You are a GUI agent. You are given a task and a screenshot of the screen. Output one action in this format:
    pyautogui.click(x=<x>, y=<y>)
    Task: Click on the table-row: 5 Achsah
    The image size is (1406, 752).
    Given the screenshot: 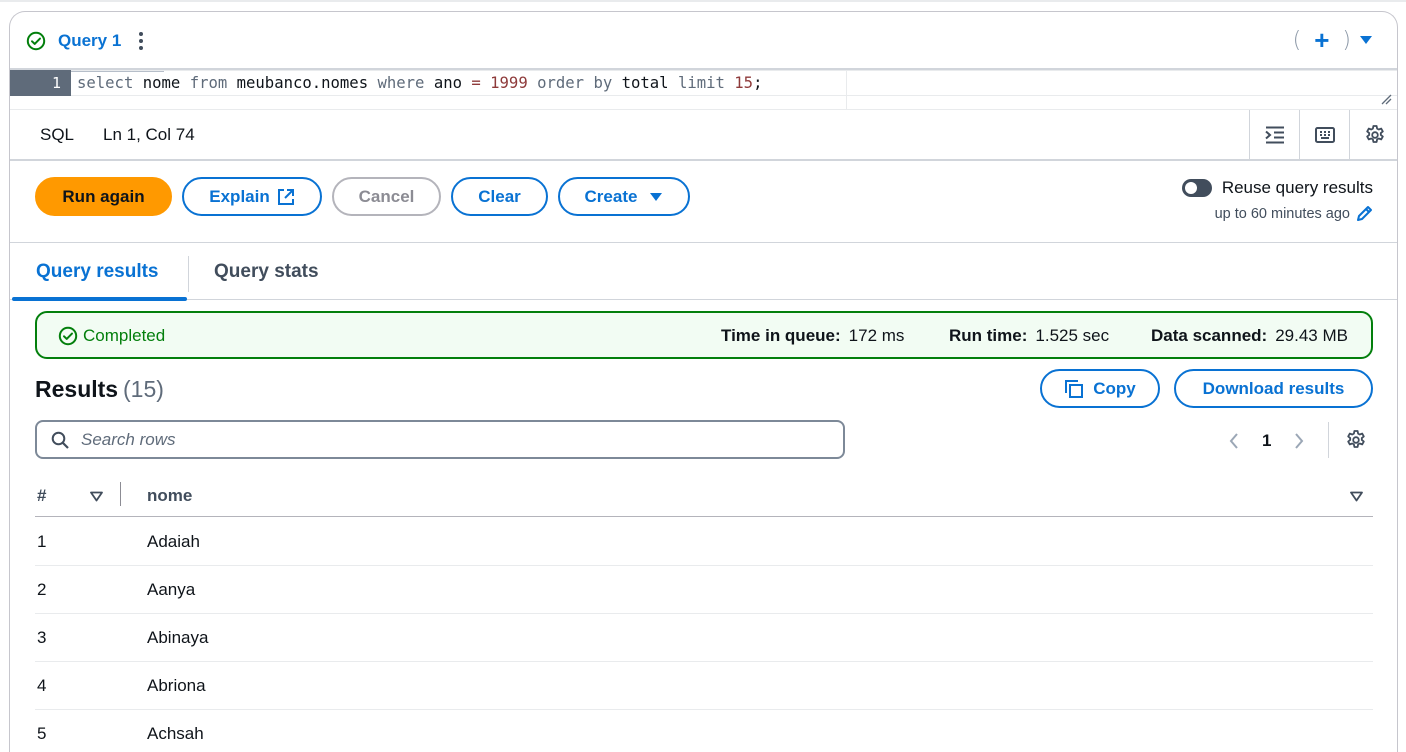 What is the action you would take?
    pyautogui.click(x=704, y=731)
    